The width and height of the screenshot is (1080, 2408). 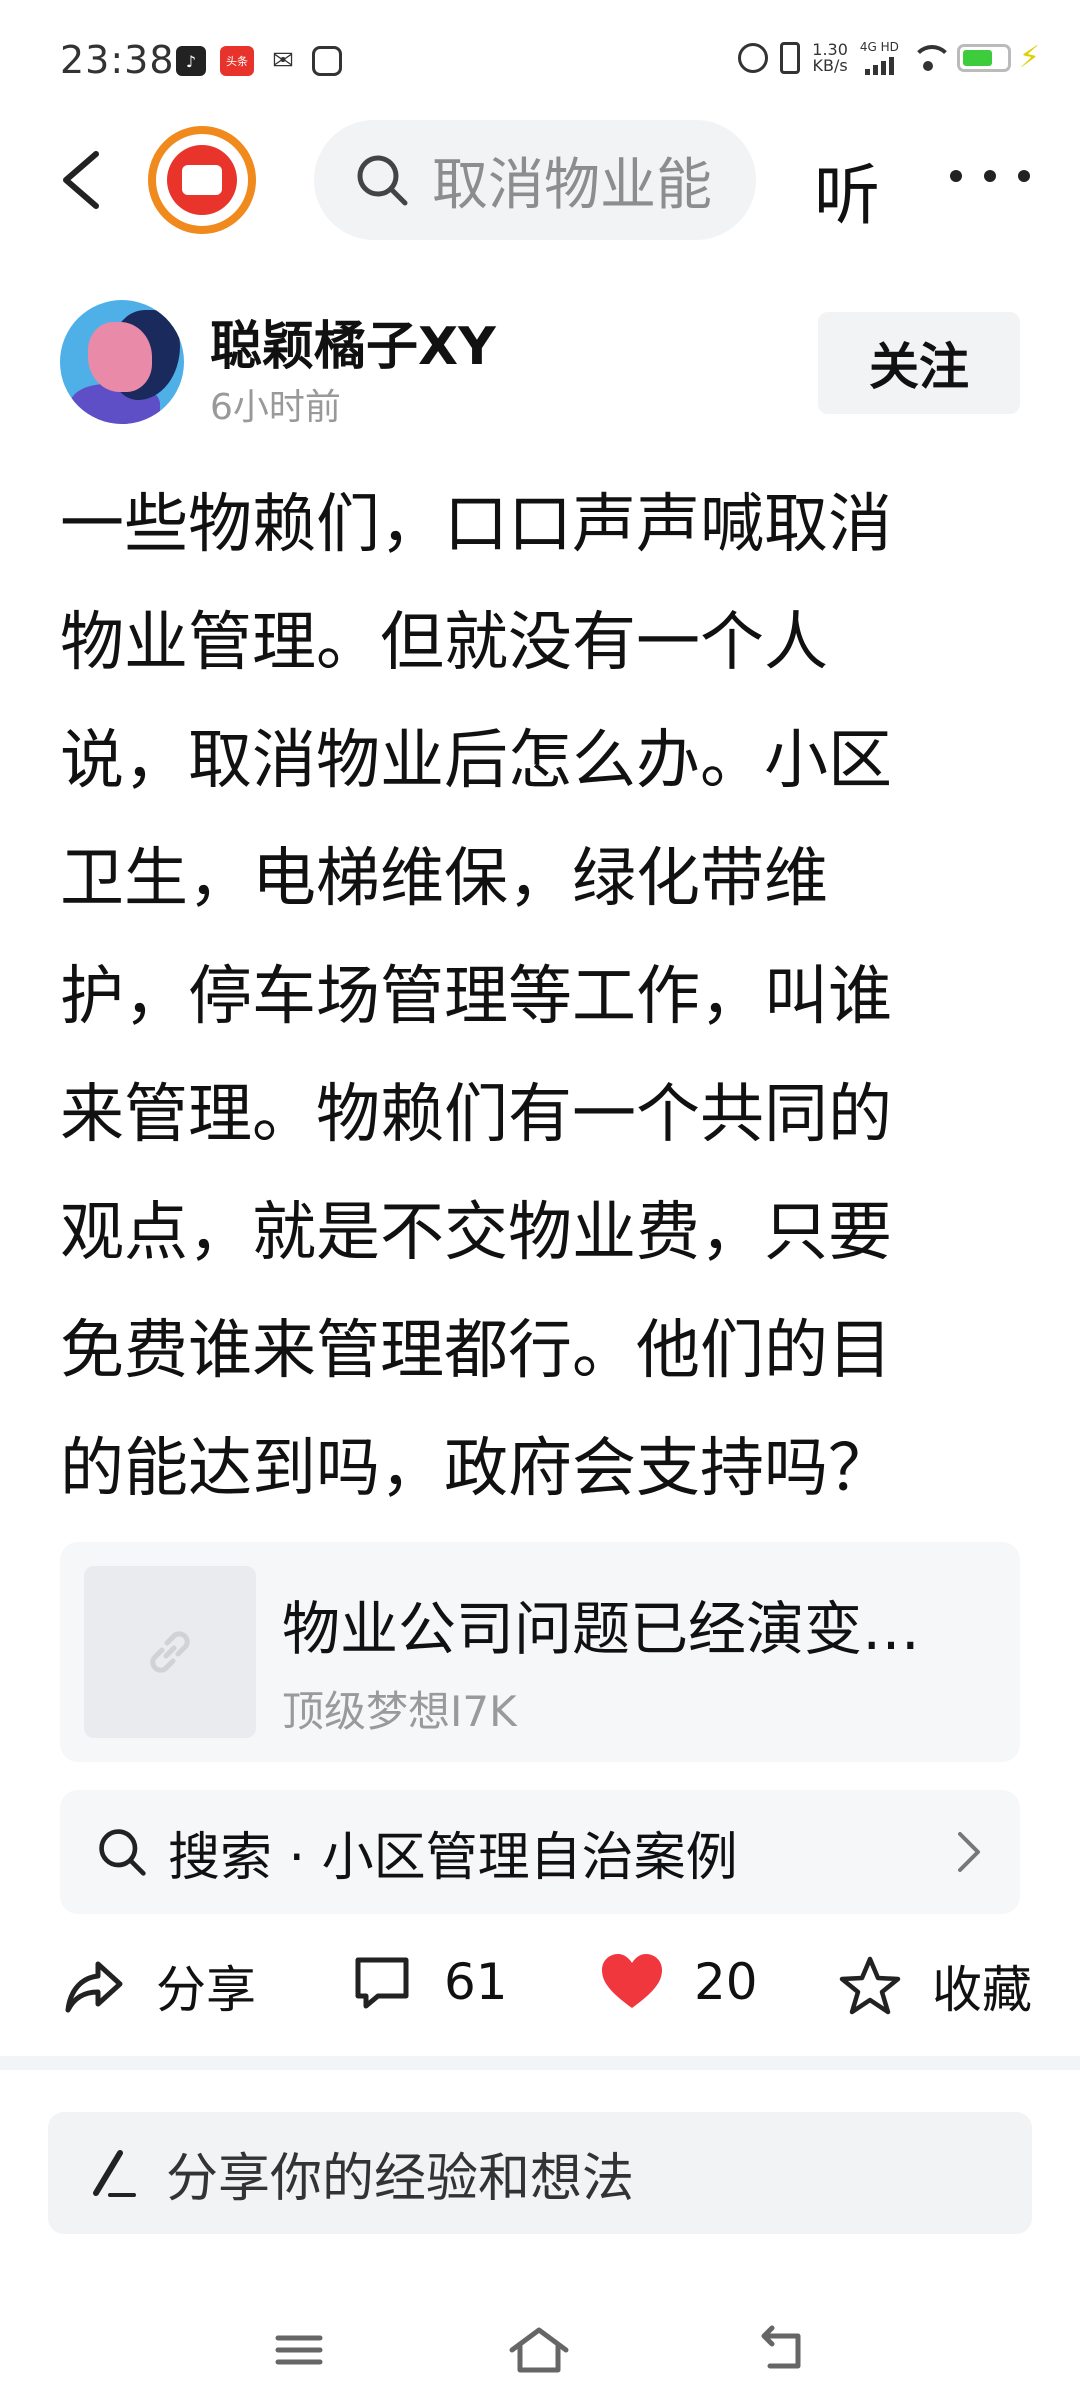 I want to click on status-bar: 23:38 ♪ 头条 ✉ 1.30 KB/s 4G HD ⚡, so click(x=540, y=60).